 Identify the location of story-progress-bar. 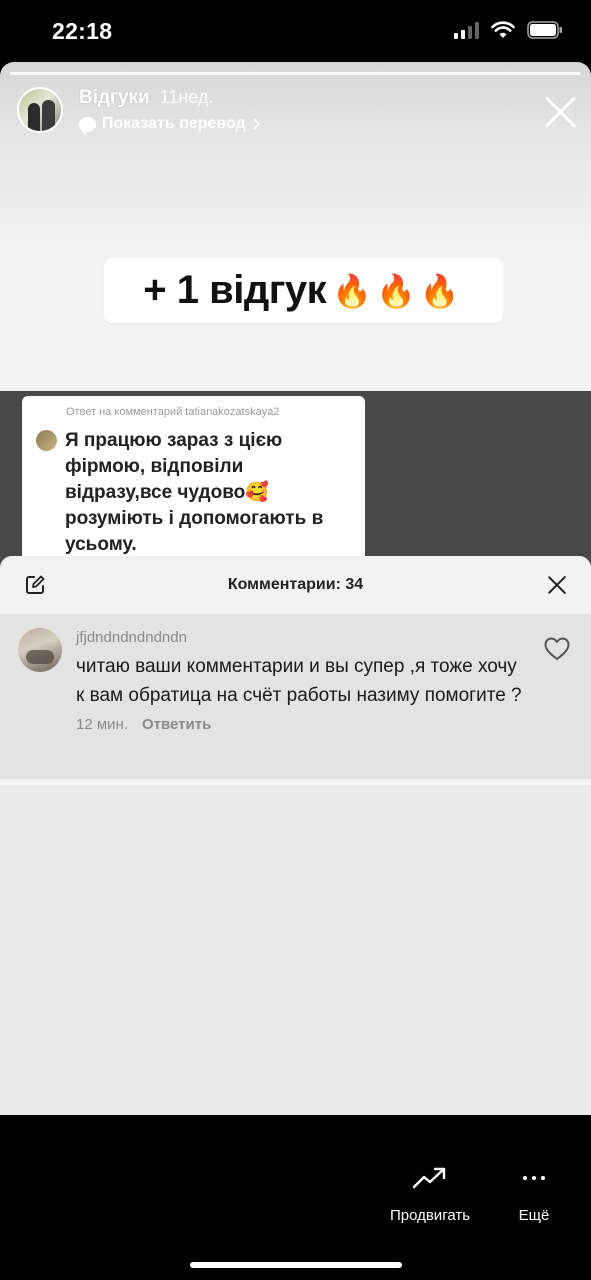
(295, 73).